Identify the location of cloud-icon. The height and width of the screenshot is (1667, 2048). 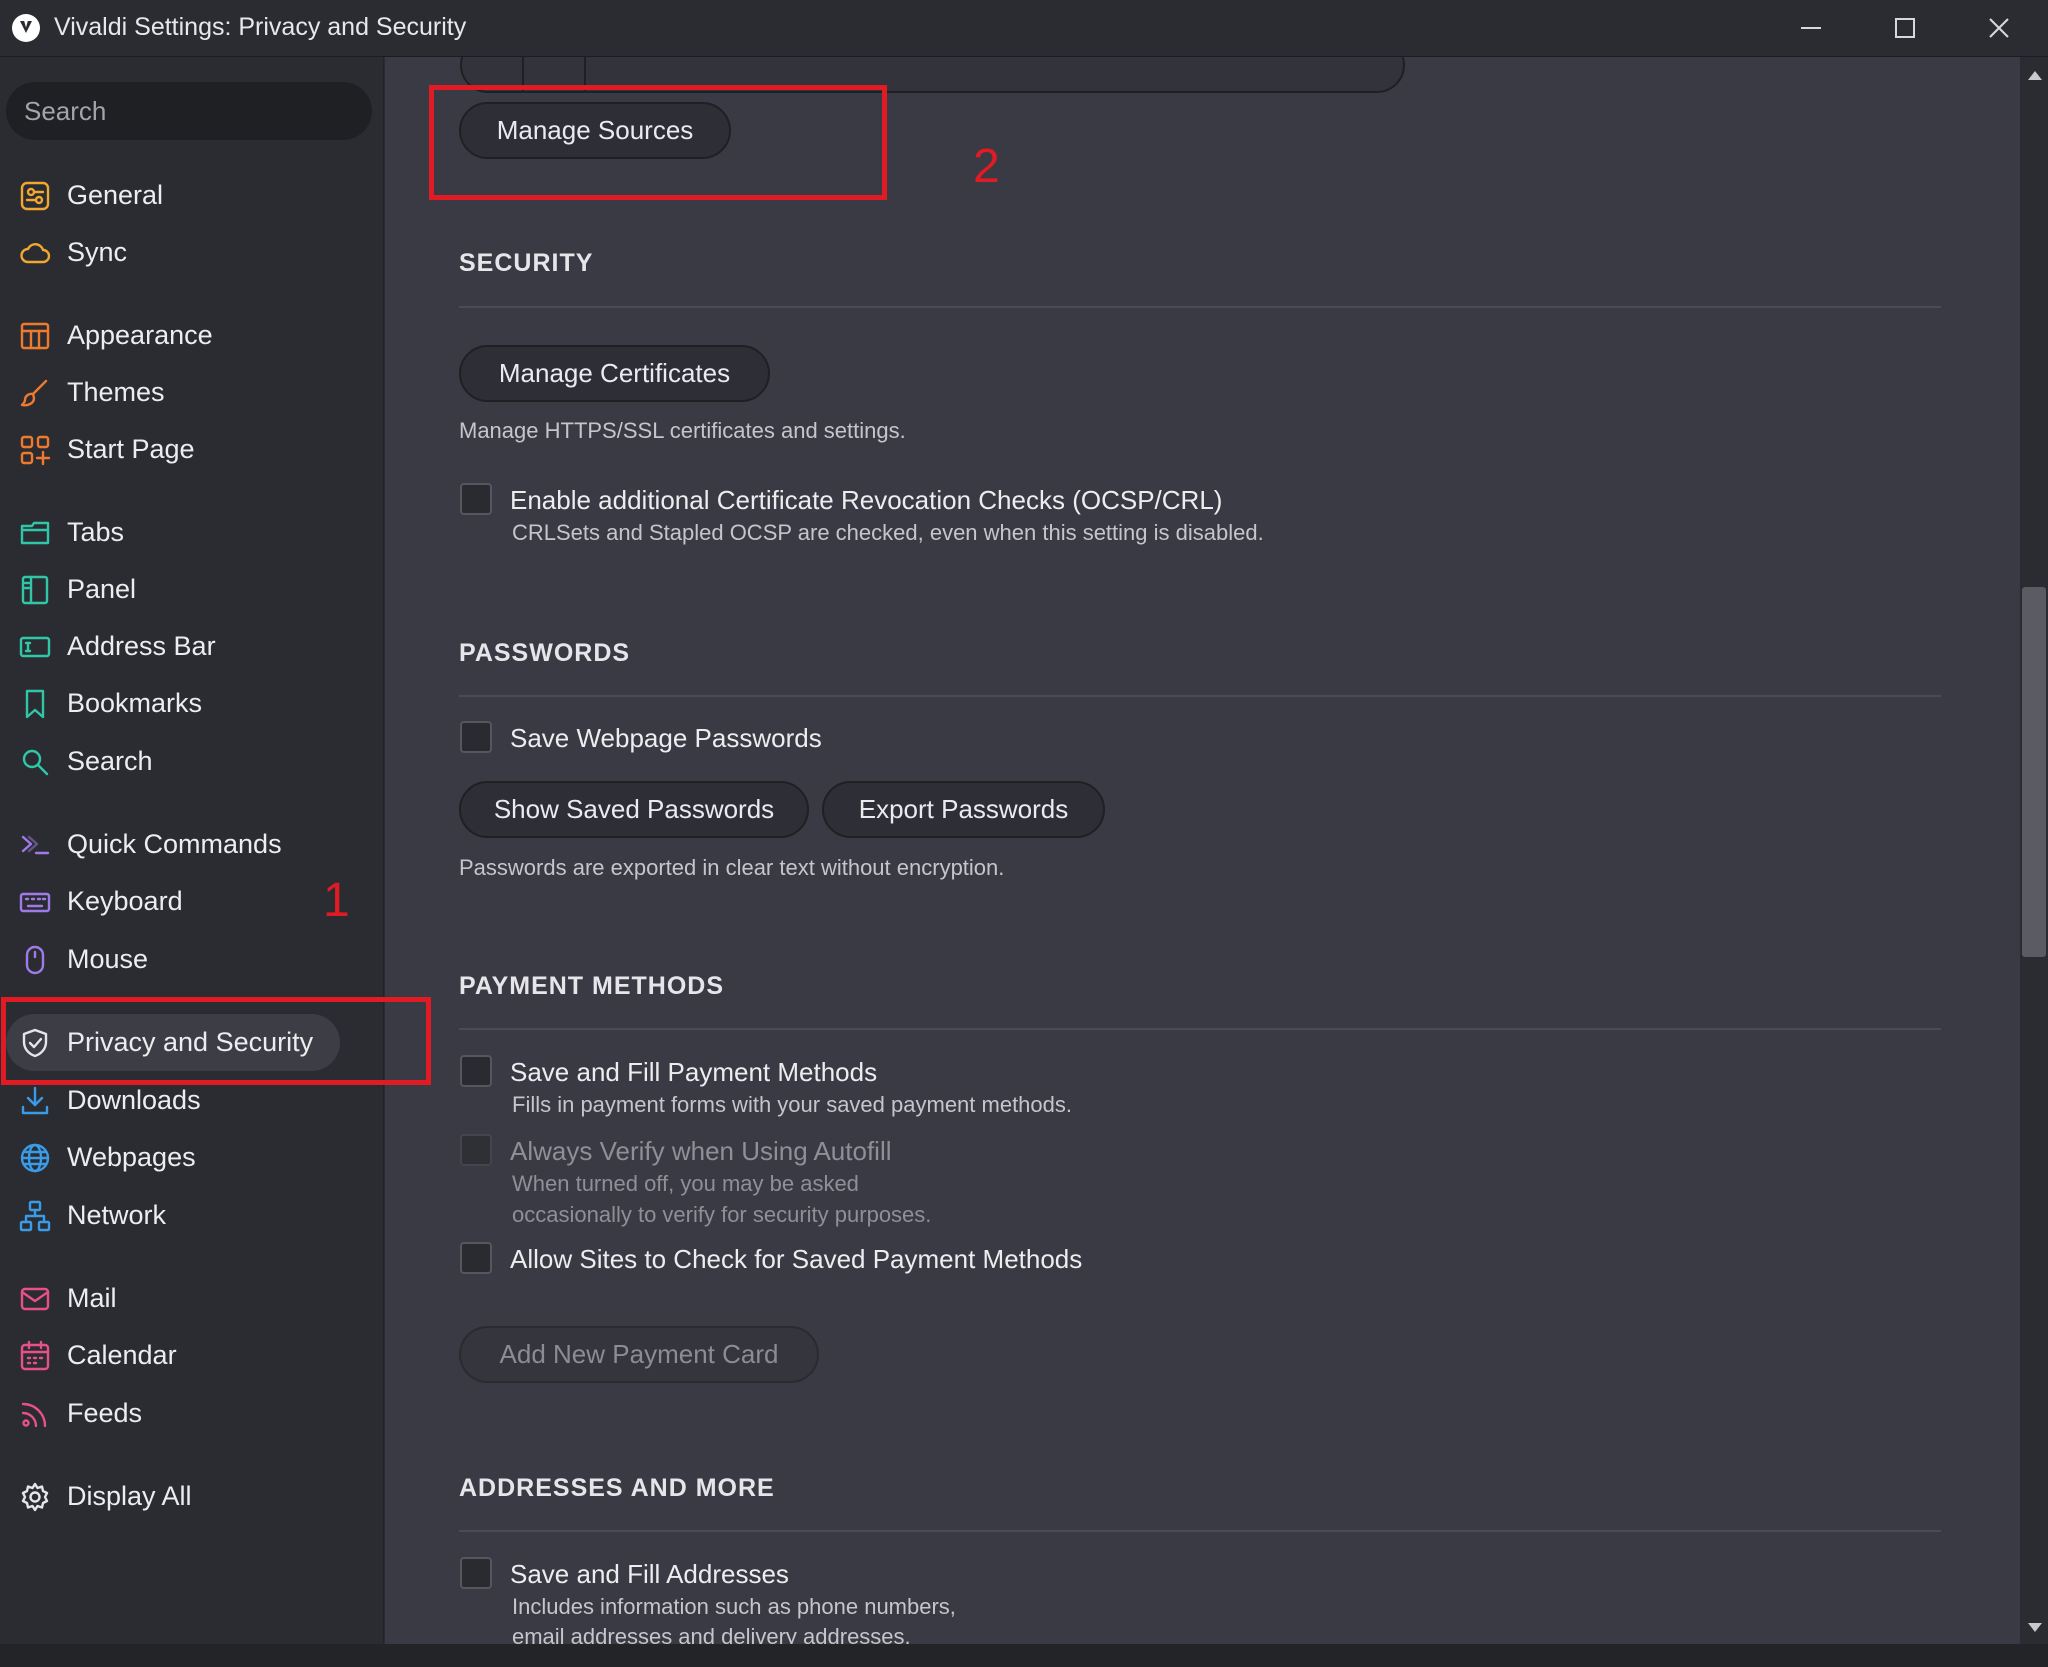
(35, 253).